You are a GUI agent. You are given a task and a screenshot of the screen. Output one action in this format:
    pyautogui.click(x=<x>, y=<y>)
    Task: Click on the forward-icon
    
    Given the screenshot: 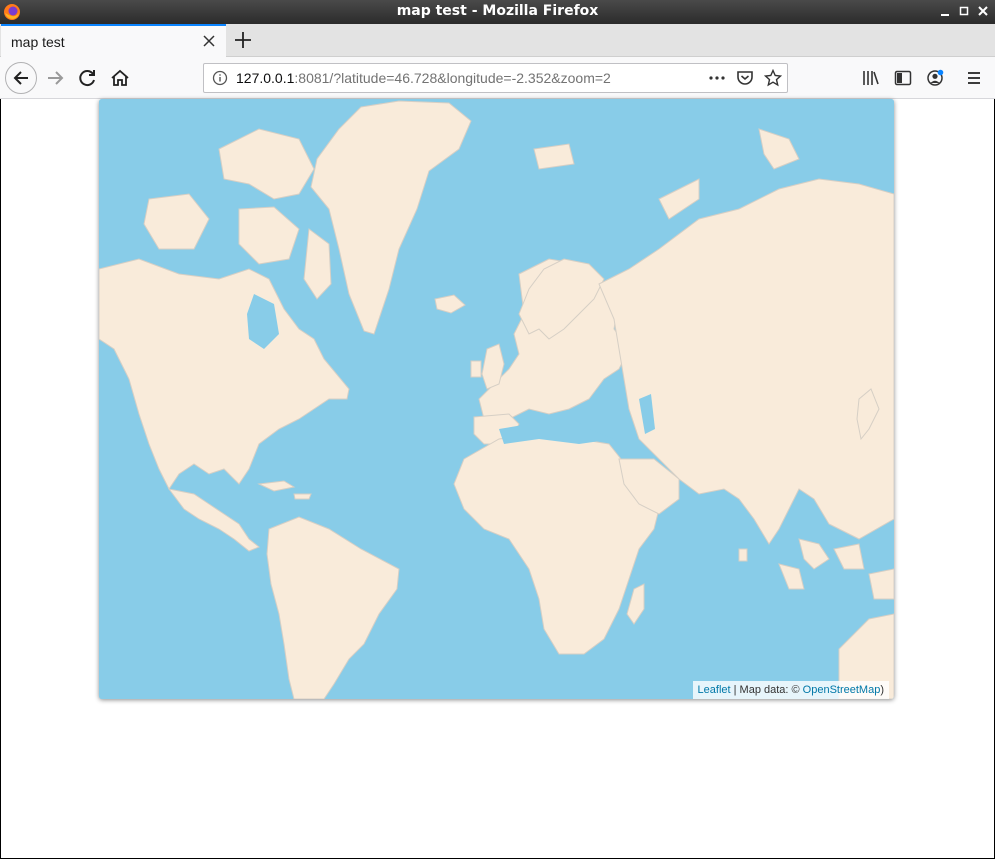 What is the action you would take?
    pyautogui.click(x=56, y=78)
    